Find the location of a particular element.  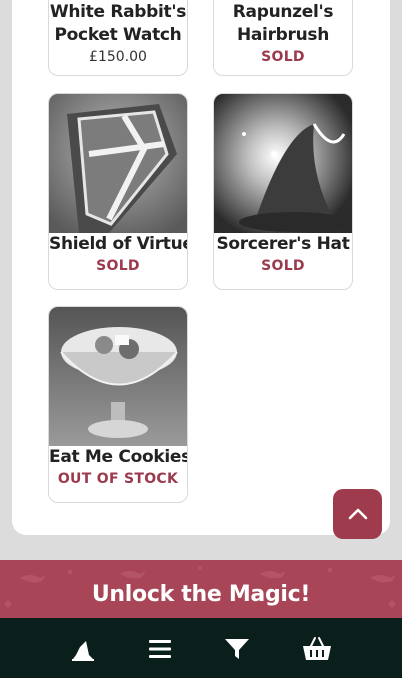

menu-icon is located at coordinates (160, 649).